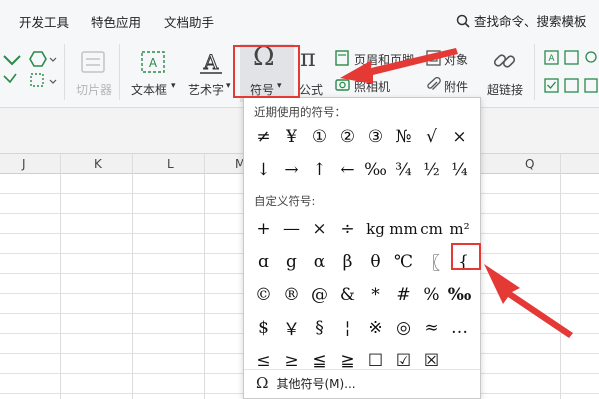  Describe the element at coordinates (528, 301) in the screenshot. I see `arrow-to-brace-symbol` at that location.